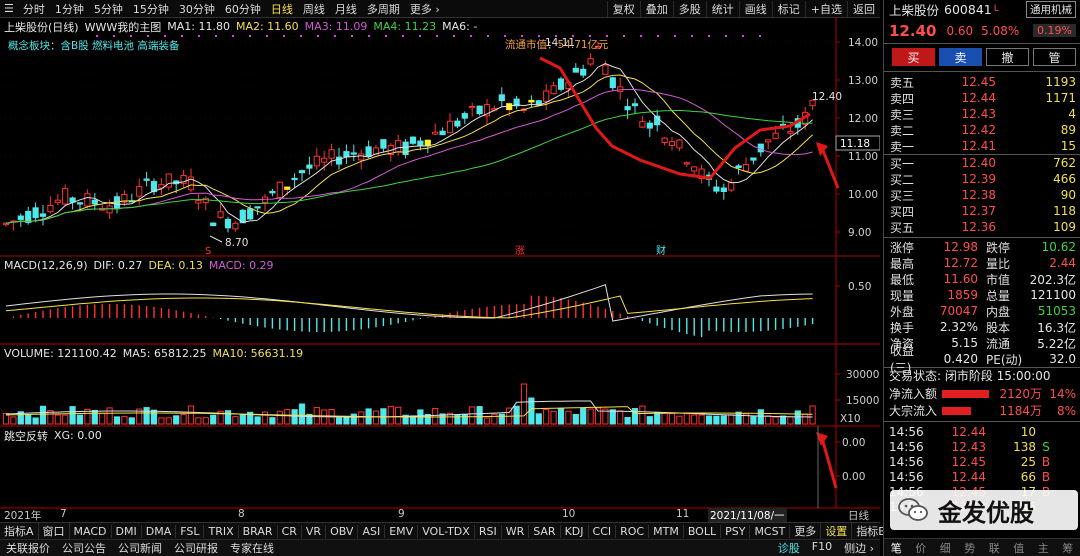 The width and height of the screenshot is (1080, 556). What do you see at coordinates (623, 8) in the screenshot?
I see `toolbar-action-0: 复权` at bounding box center [623, 8].